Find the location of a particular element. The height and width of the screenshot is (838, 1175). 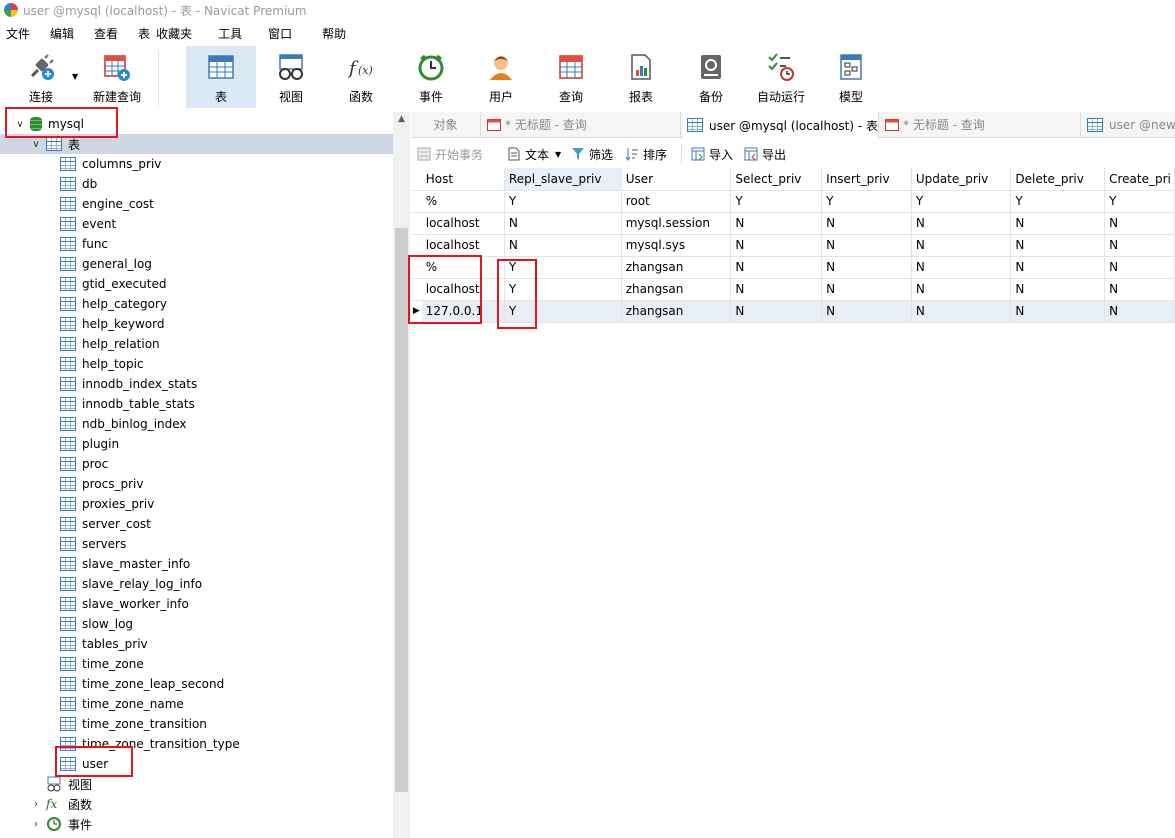

tree-table-item: help_topic is located at coordinates (196, 364).